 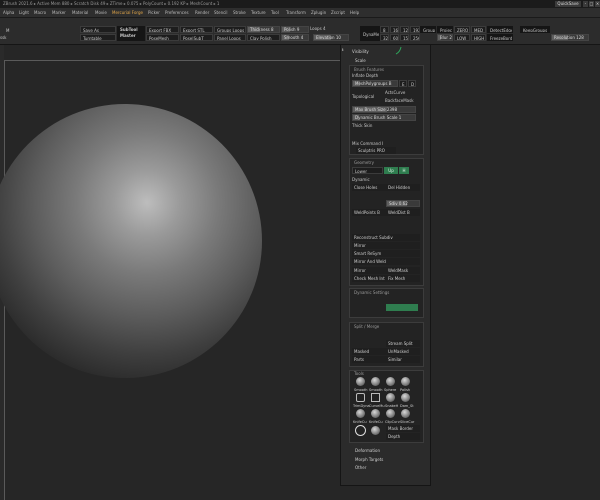 What do you see at coordinates (404, 170) in the screenshot?
I see `geometry-h-button: H` at bounding box center [404, 170].